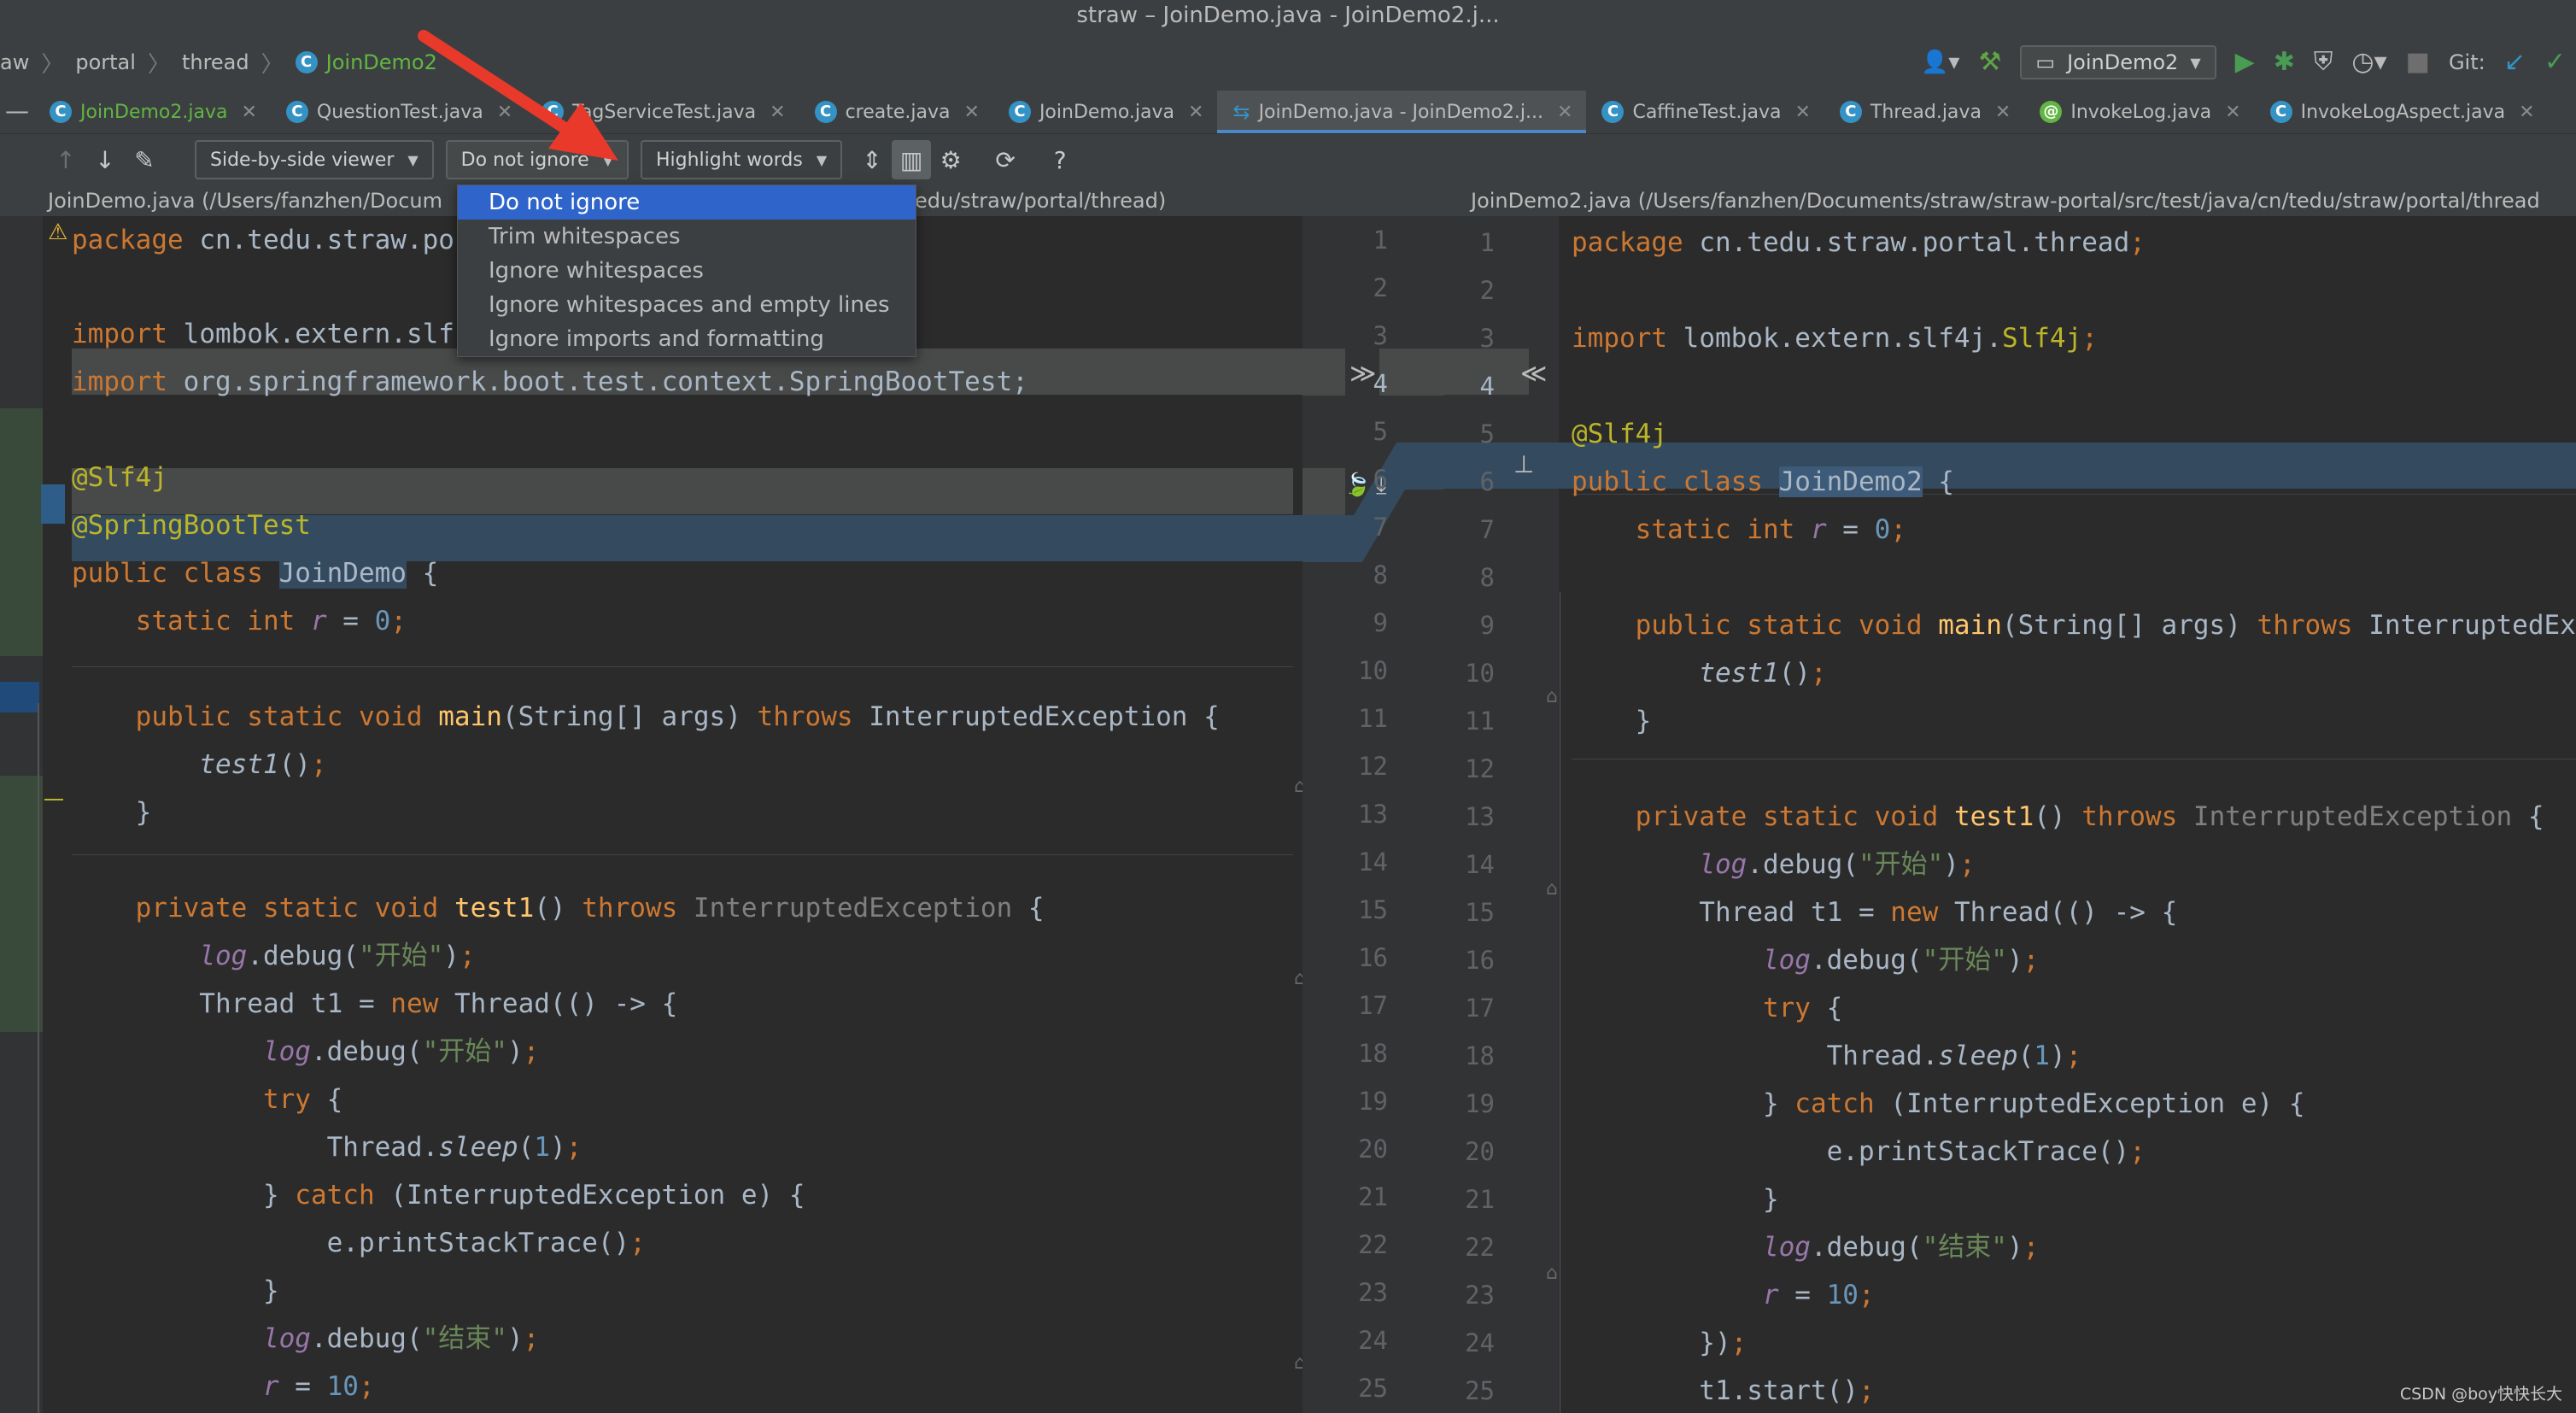 This screenshot has height=1413, width=2576. What do you see at coordinates (1380, 623) in the screenshot?
I see `line-number: 9` at bounding box center [1380, 623].